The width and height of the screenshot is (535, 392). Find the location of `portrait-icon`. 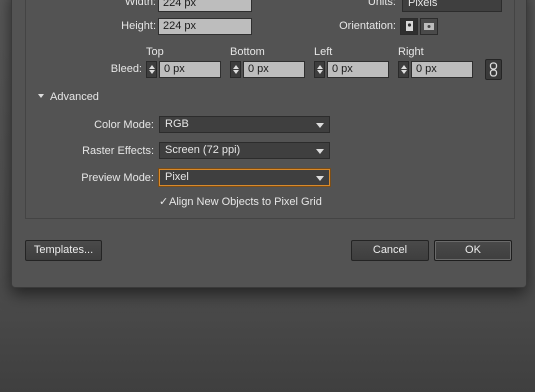

portrait-icon is located at coordinates (409, 26).